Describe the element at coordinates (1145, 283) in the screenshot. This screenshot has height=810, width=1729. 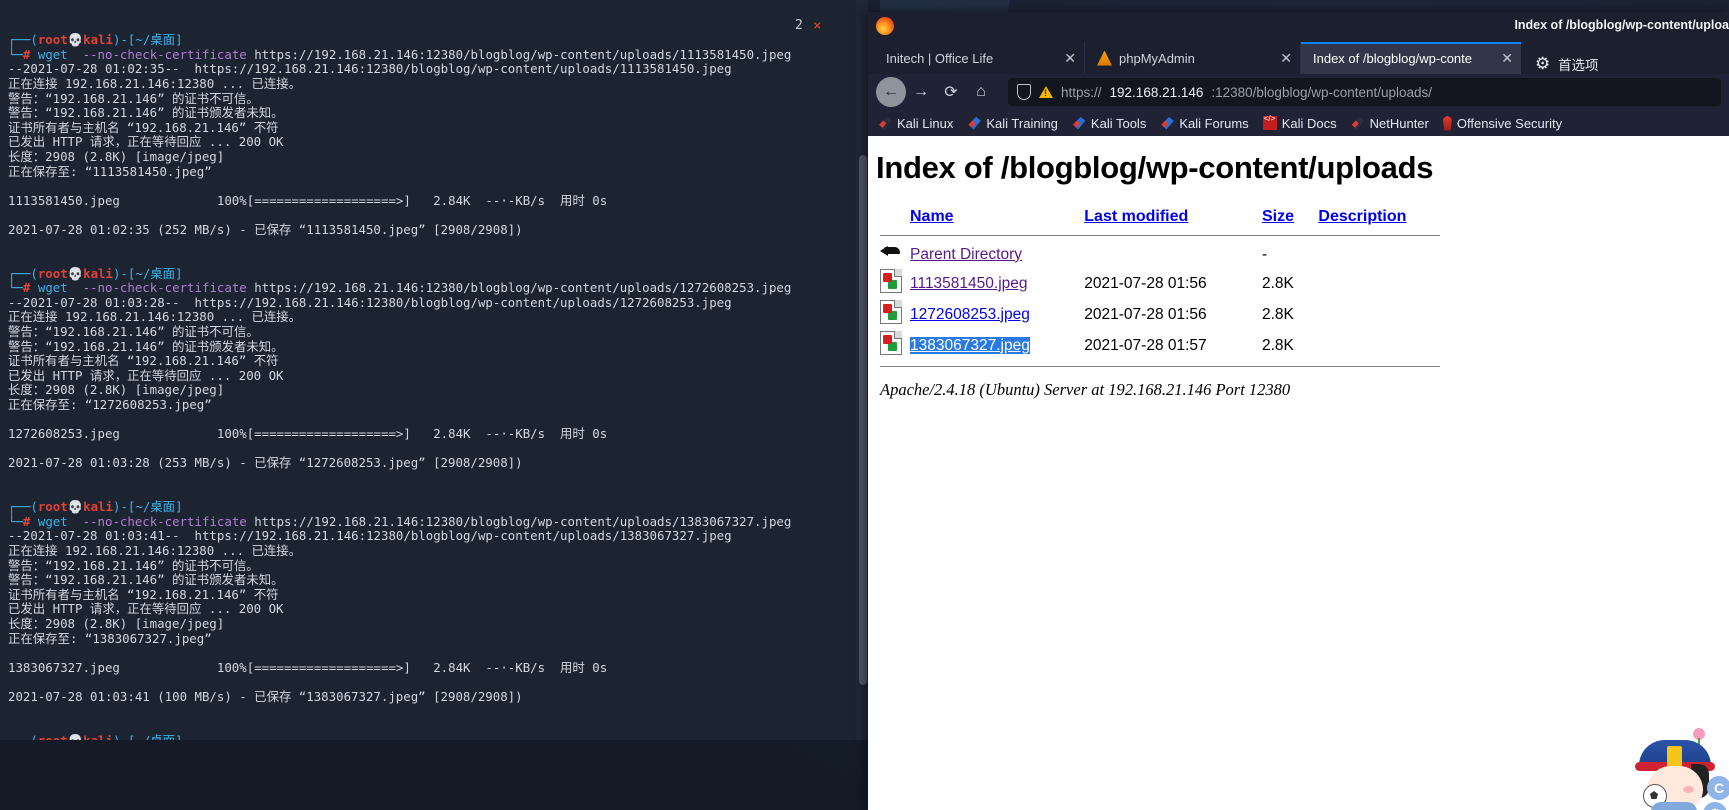
I see `row-modified-cell: 2021-07-28 01:56` at that location.